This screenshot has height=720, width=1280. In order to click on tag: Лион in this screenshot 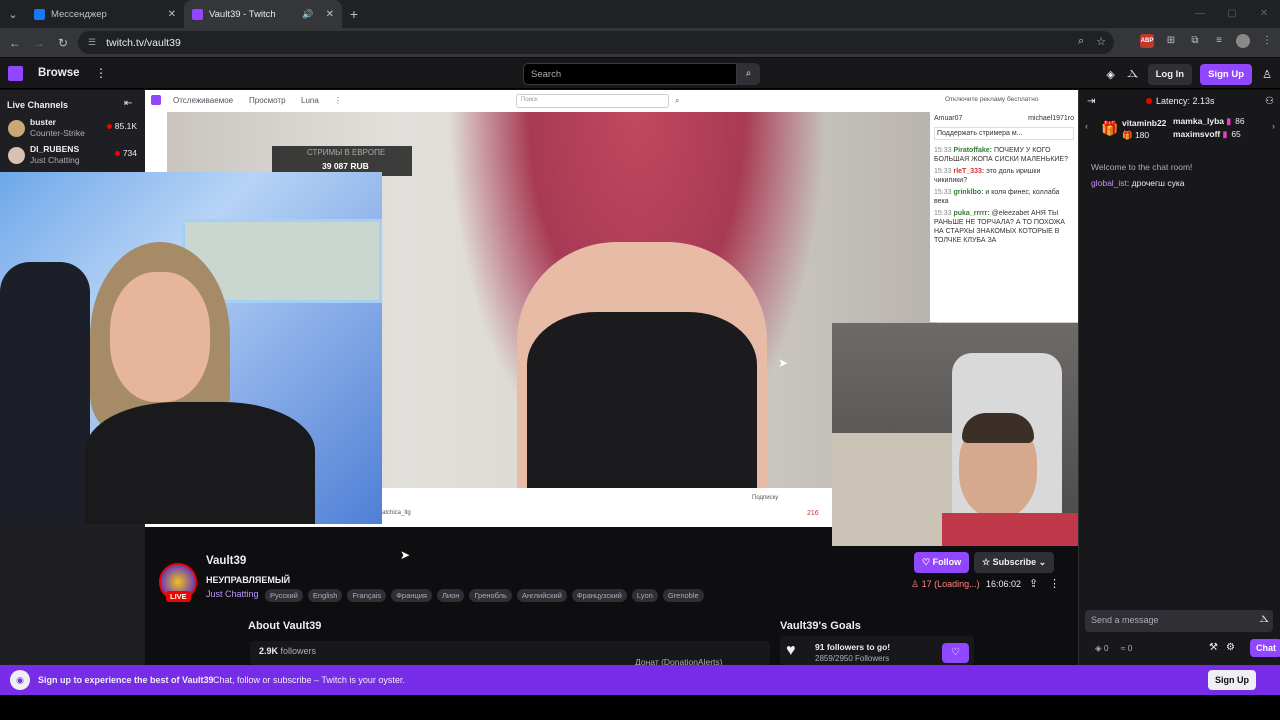, I will do `click(450, 595)`.